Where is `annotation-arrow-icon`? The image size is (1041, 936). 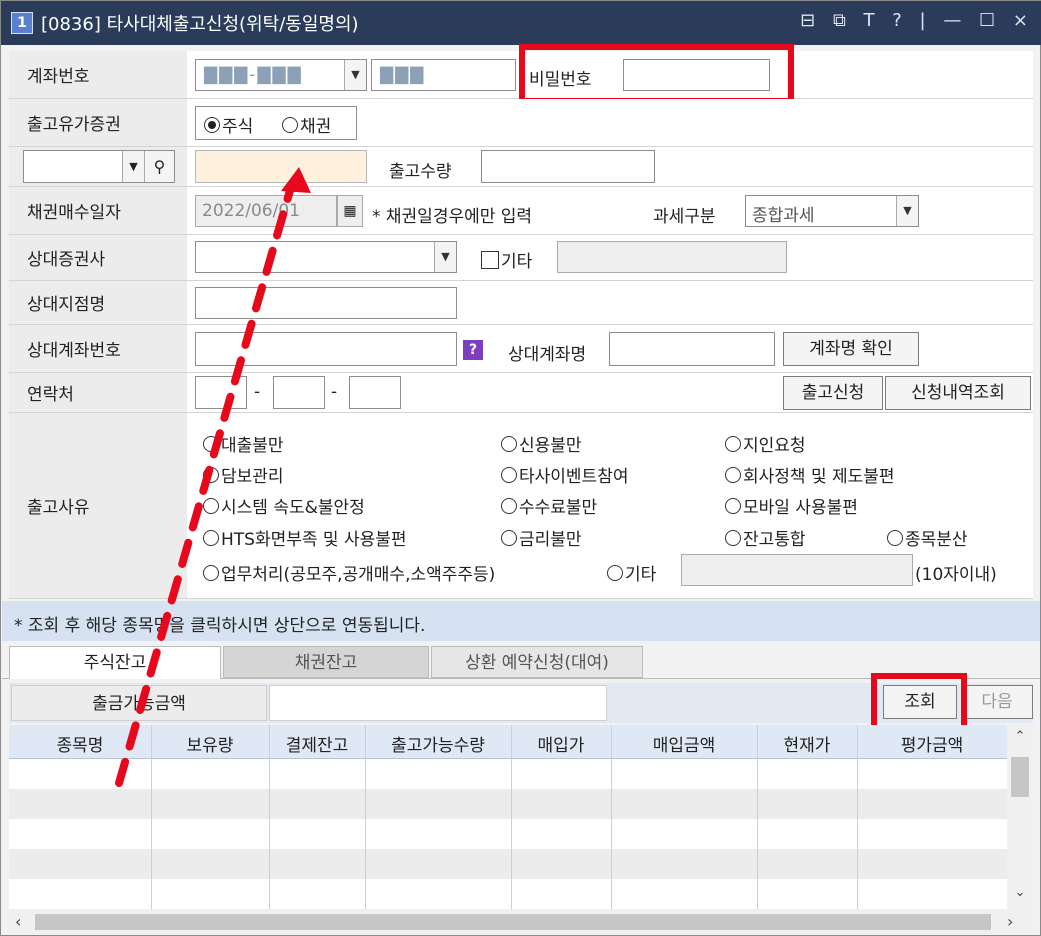 annotation-arrow-icon is located at coordinates (213, 477).